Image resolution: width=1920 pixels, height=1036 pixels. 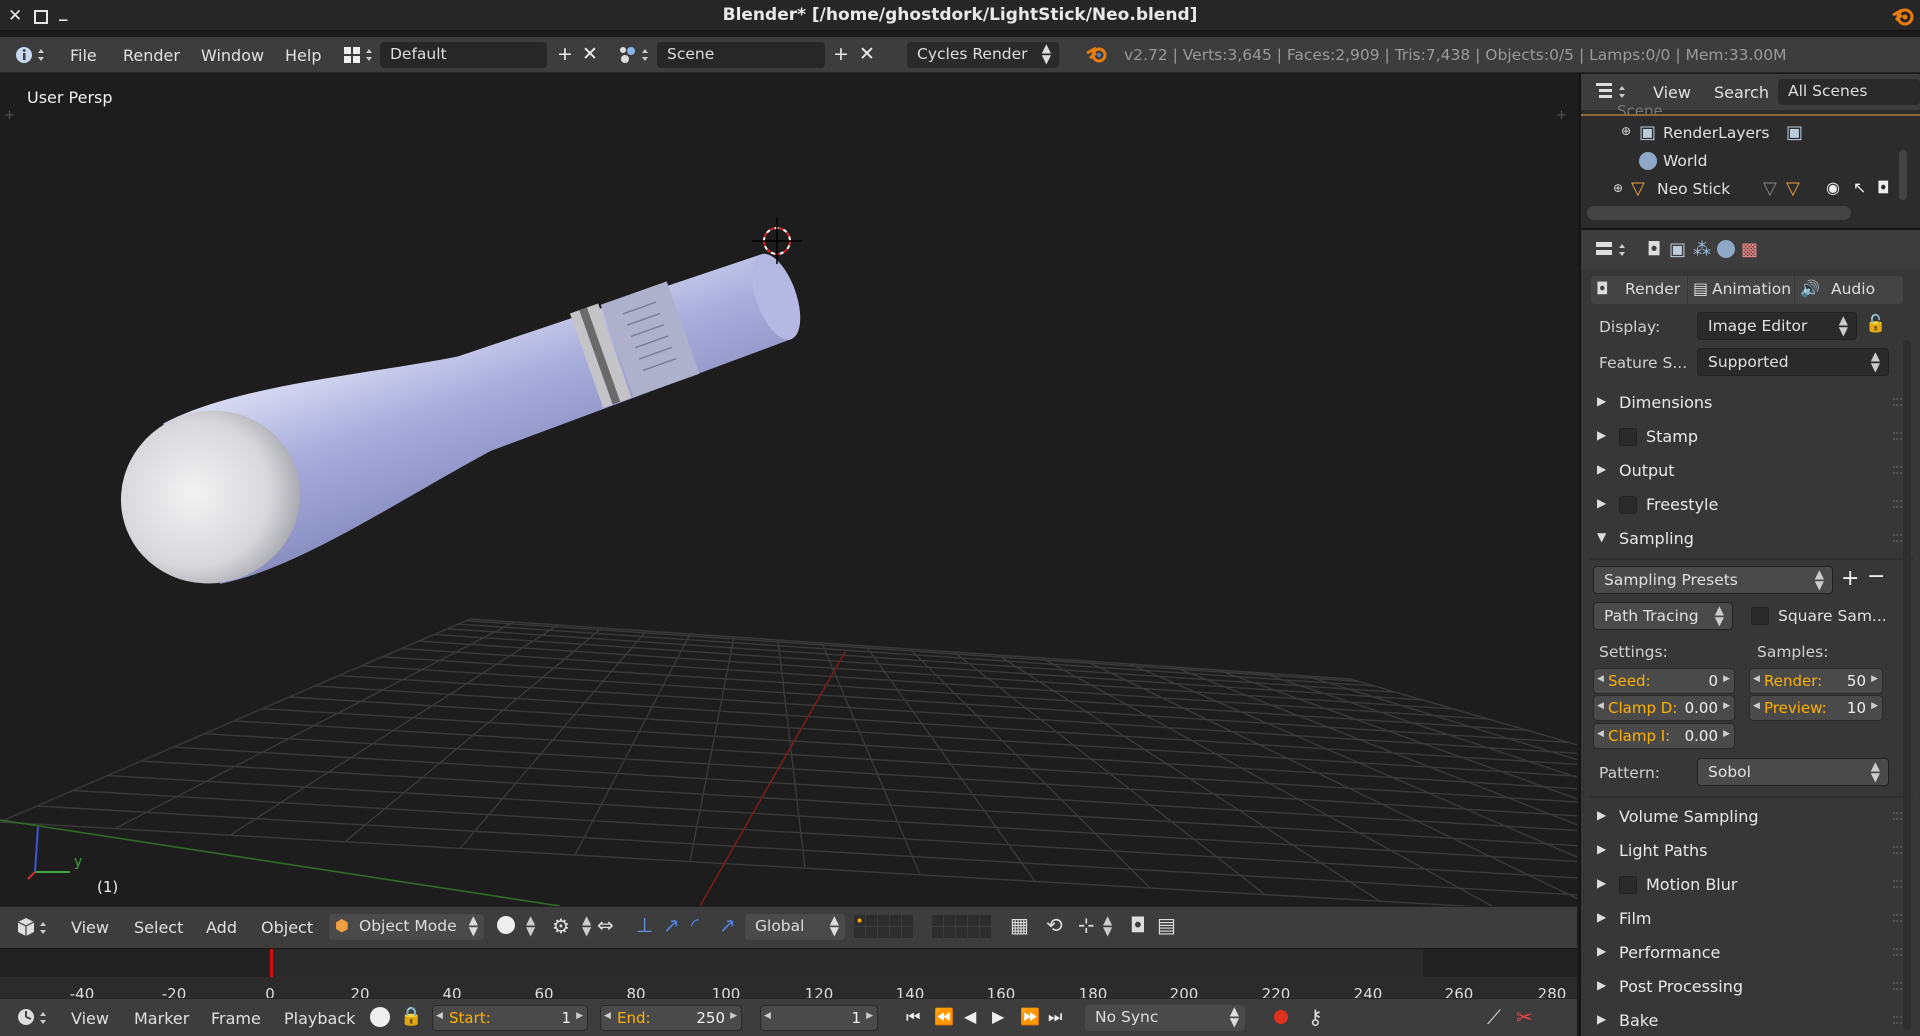 What do you see at coordinates (1752, 885) in the screenshot?
I see `panel-motion-blur: ▶ Motion Blur` at bounding box center [1752, 885].